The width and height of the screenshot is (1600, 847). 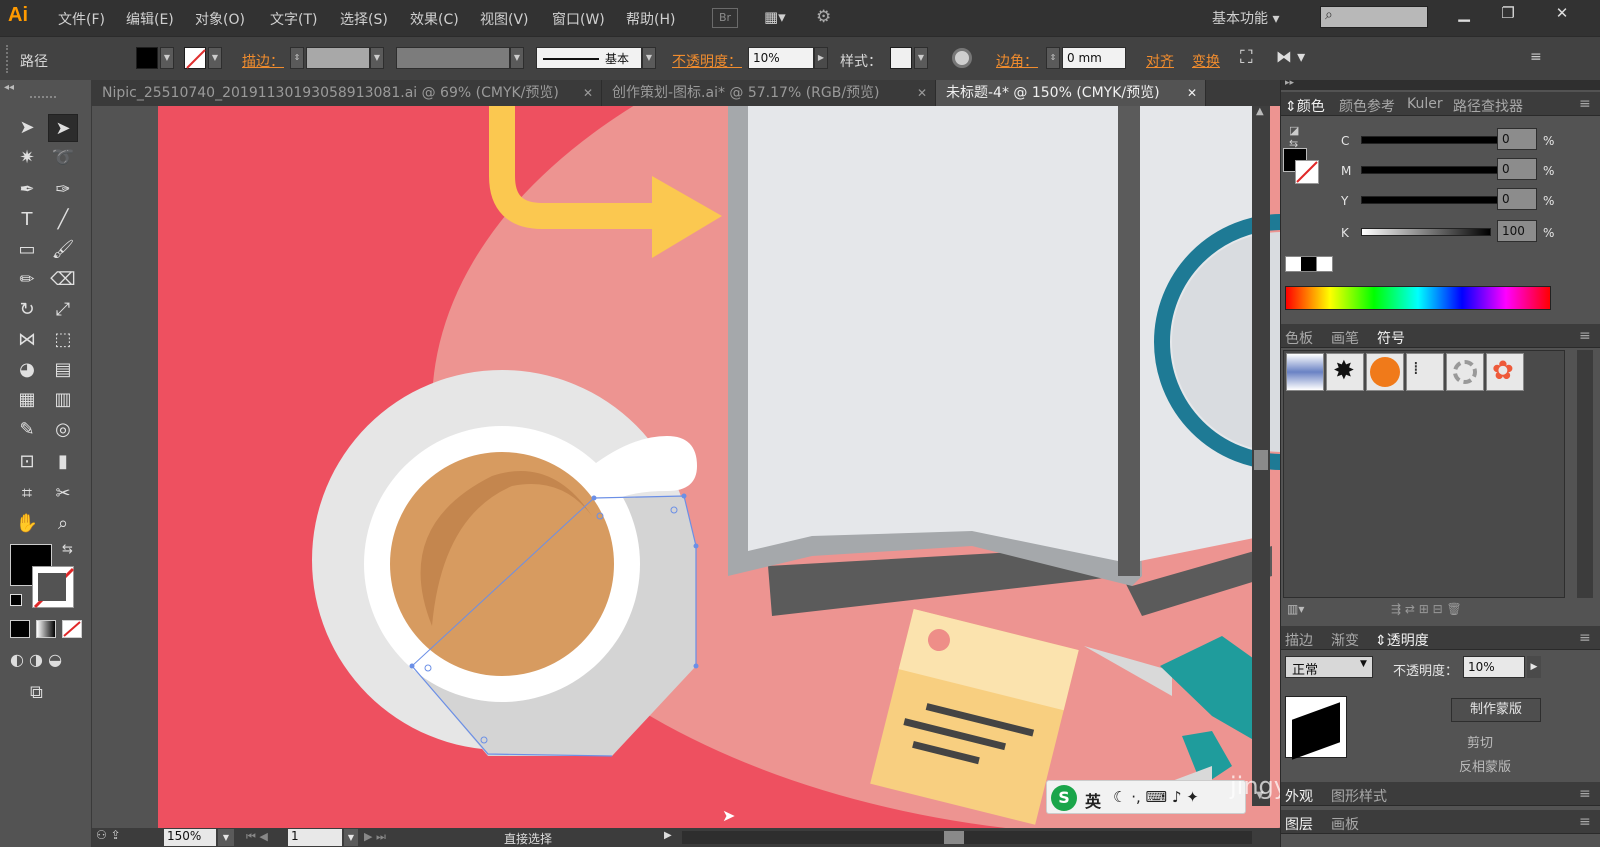 I want to click on stroke-weight-stepper: ⇕, so click(x=297, y=58).